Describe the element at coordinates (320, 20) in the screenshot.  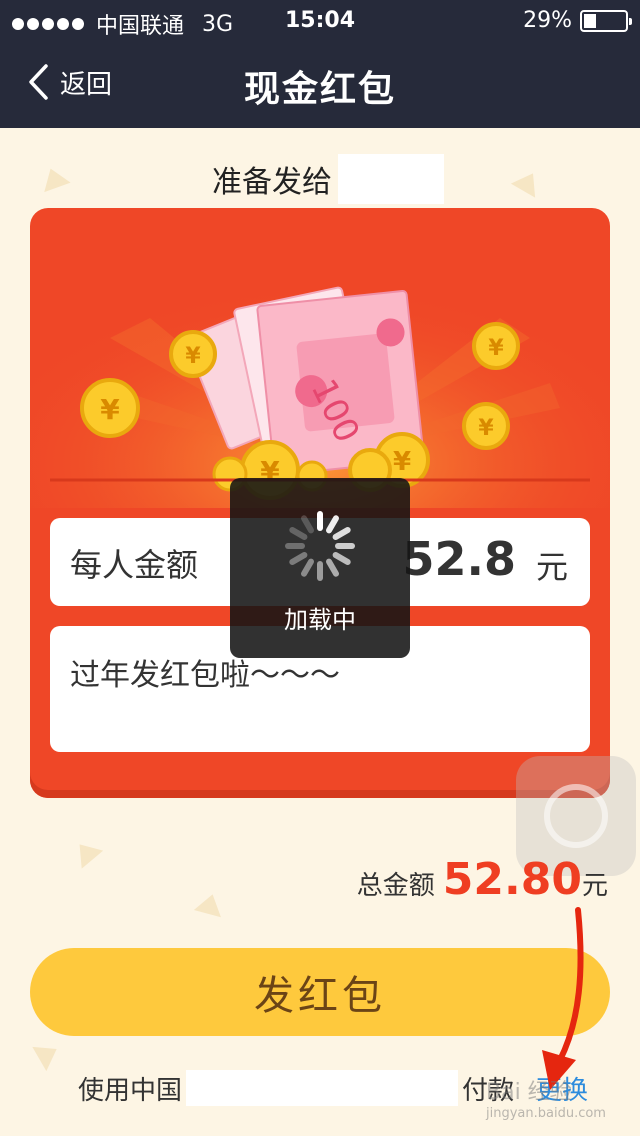
I see `status-bar: 中国联通 3G 15:04 29%` at that location.